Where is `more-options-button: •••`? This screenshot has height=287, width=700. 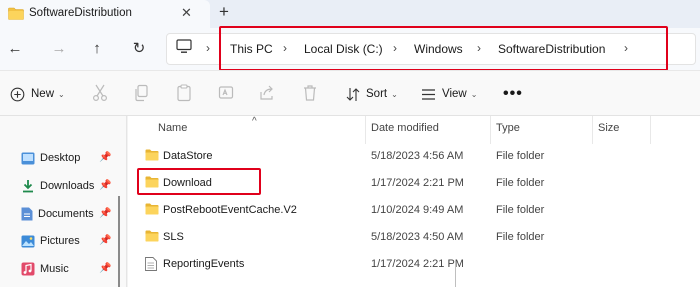
more-options-button: ••• is located at coordinates (513, 94).